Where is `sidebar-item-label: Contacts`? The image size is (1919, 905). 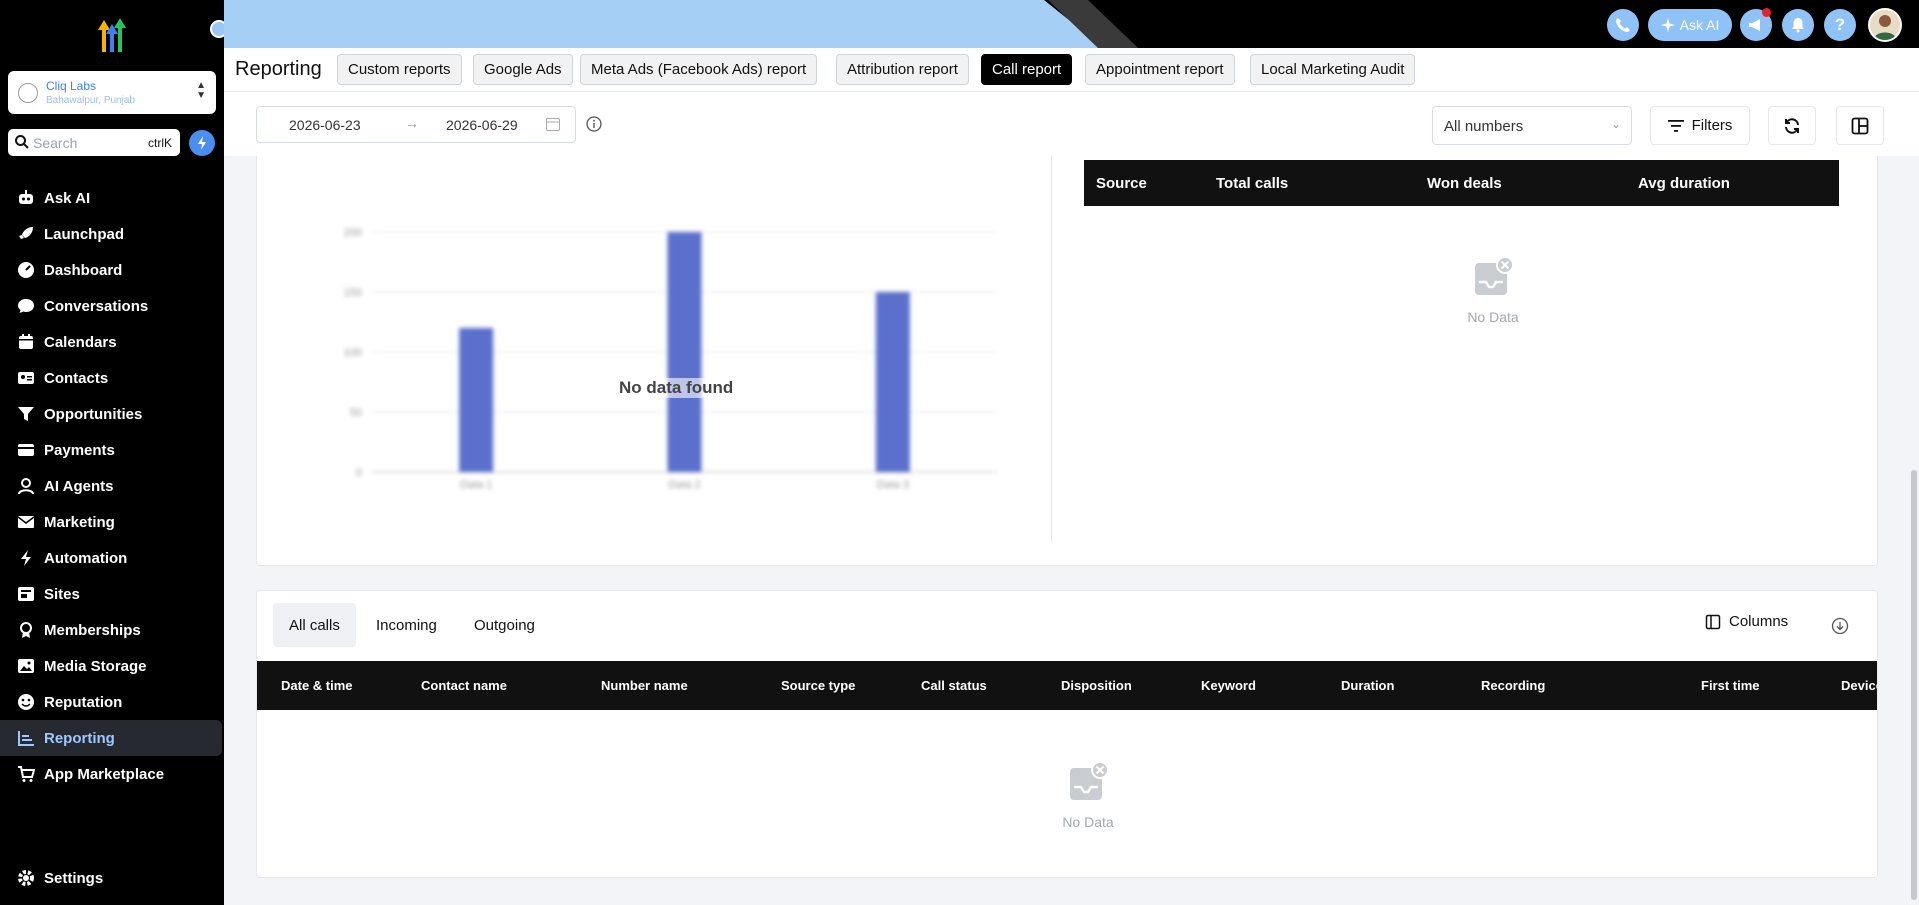 sidebar-item-label: Contacts is located at coordinates (76, 378).